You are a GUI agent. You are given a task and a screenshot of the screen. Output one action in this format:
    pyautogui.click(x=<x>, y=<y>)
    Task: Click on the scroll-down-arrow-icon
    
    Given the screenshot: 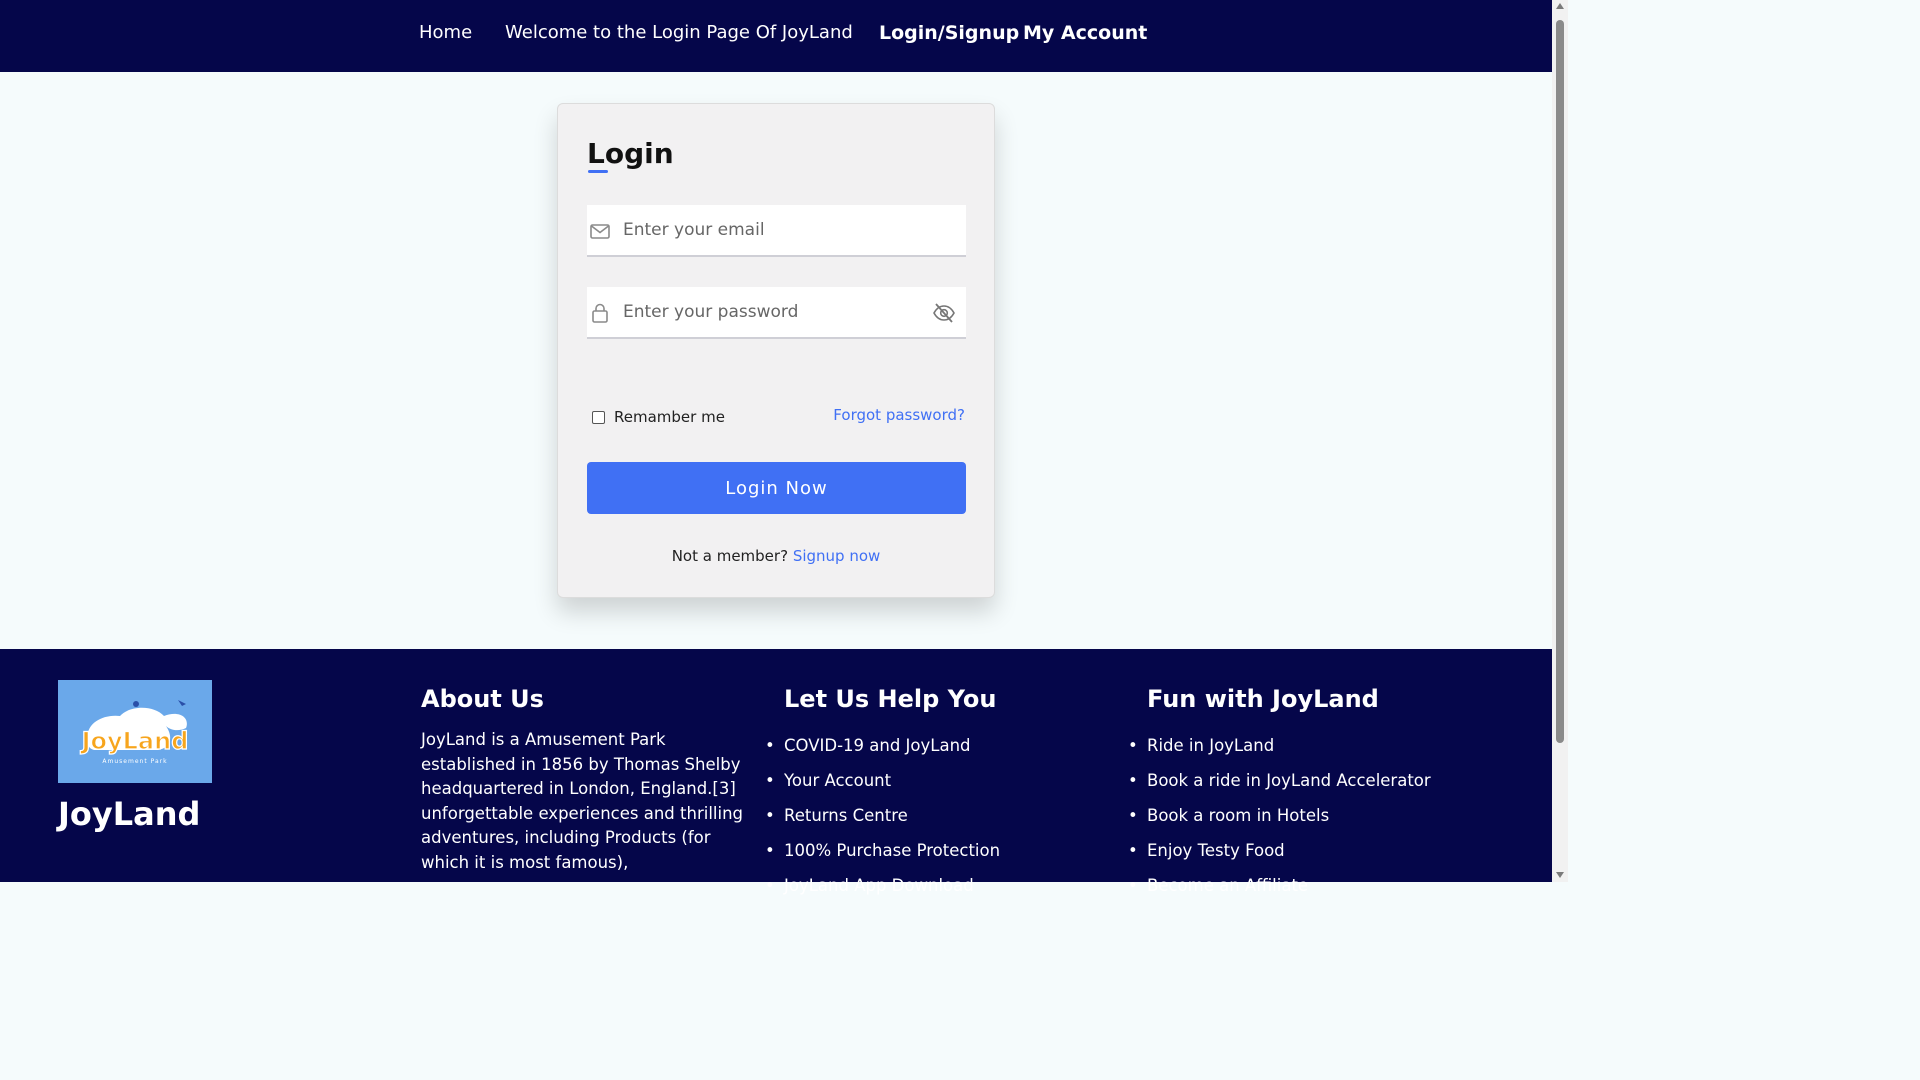 What is the action you would take?
    pyautogui.click(x=1560, y=875)
    